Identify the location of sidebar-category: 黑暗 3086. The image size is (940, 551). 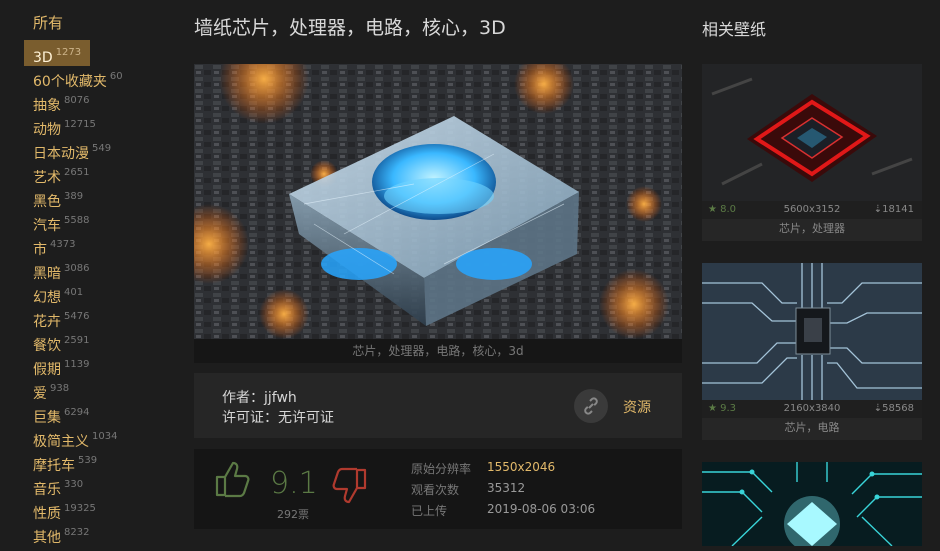
(61, 269).